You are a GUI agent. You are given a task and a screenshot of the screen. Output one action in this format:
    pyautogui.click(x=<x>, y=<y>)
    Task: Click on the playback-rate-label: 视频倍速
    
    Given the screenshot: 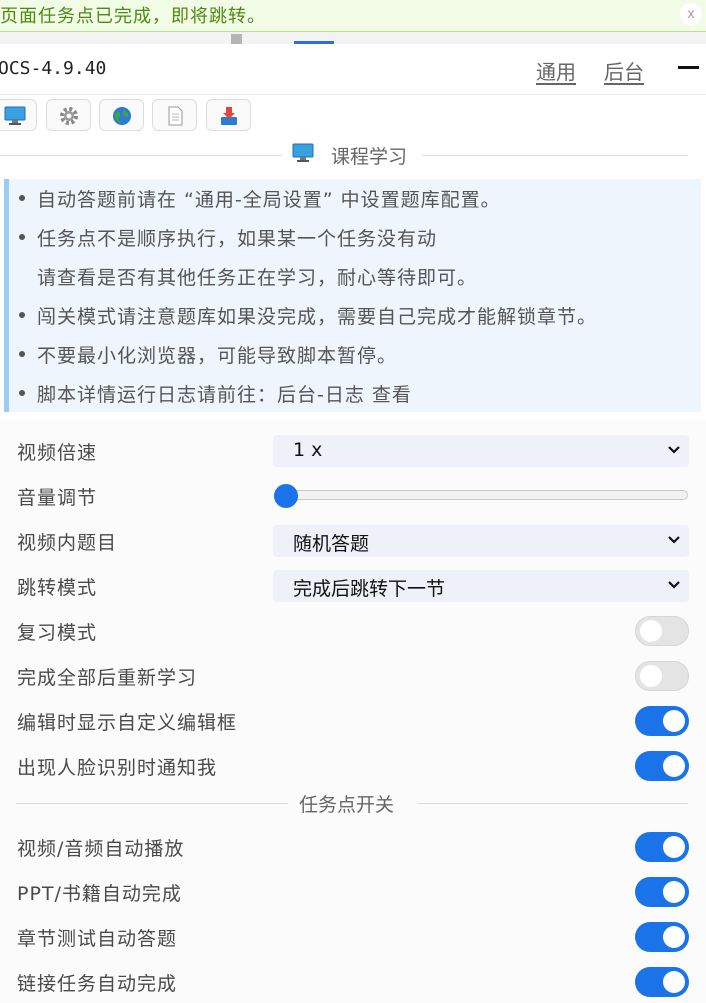 What is the action you would take?
    pyautogui.click(x=57, y=453)
    